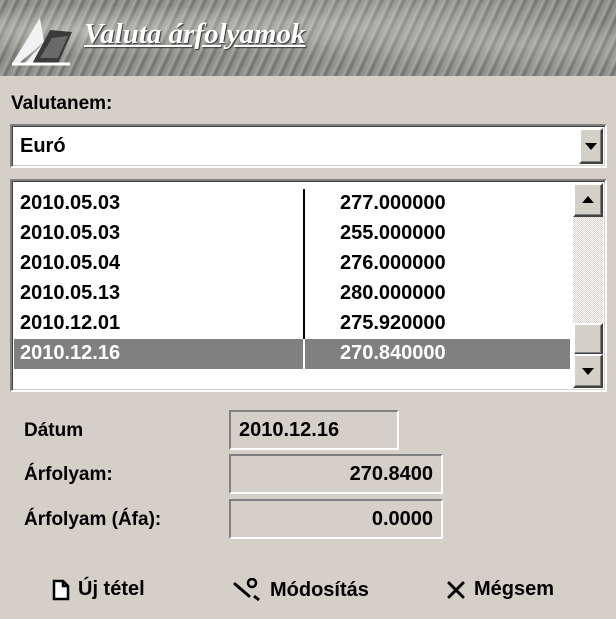 The height and width of the screenshot is (619, 616). What do you see at coordinates (393, 233) in the screenshot?
I see `rate-value-cell: 255.000000` at bounding box center [393, 233].